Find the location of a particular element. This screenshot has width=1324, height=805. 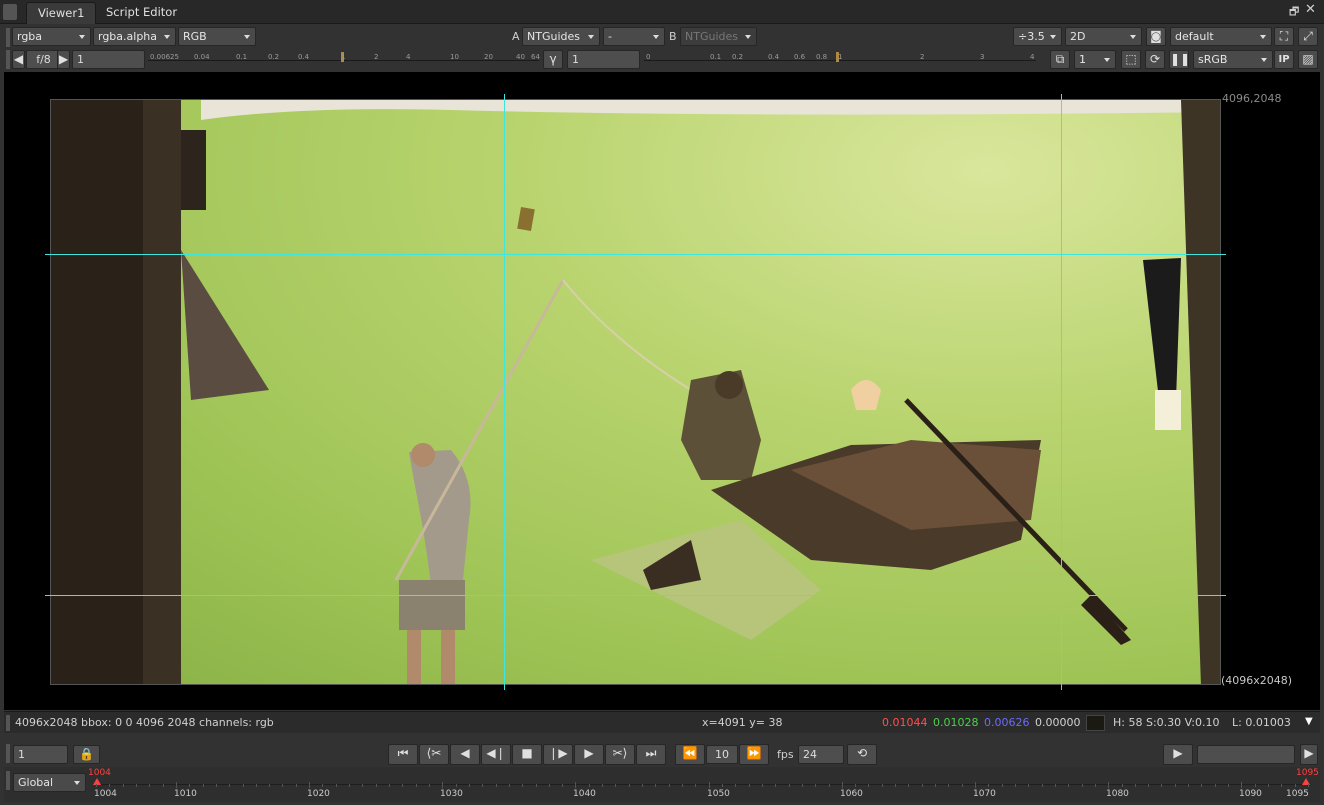

tab-script-editor: Script Editor is located at coordinates (141, 13).